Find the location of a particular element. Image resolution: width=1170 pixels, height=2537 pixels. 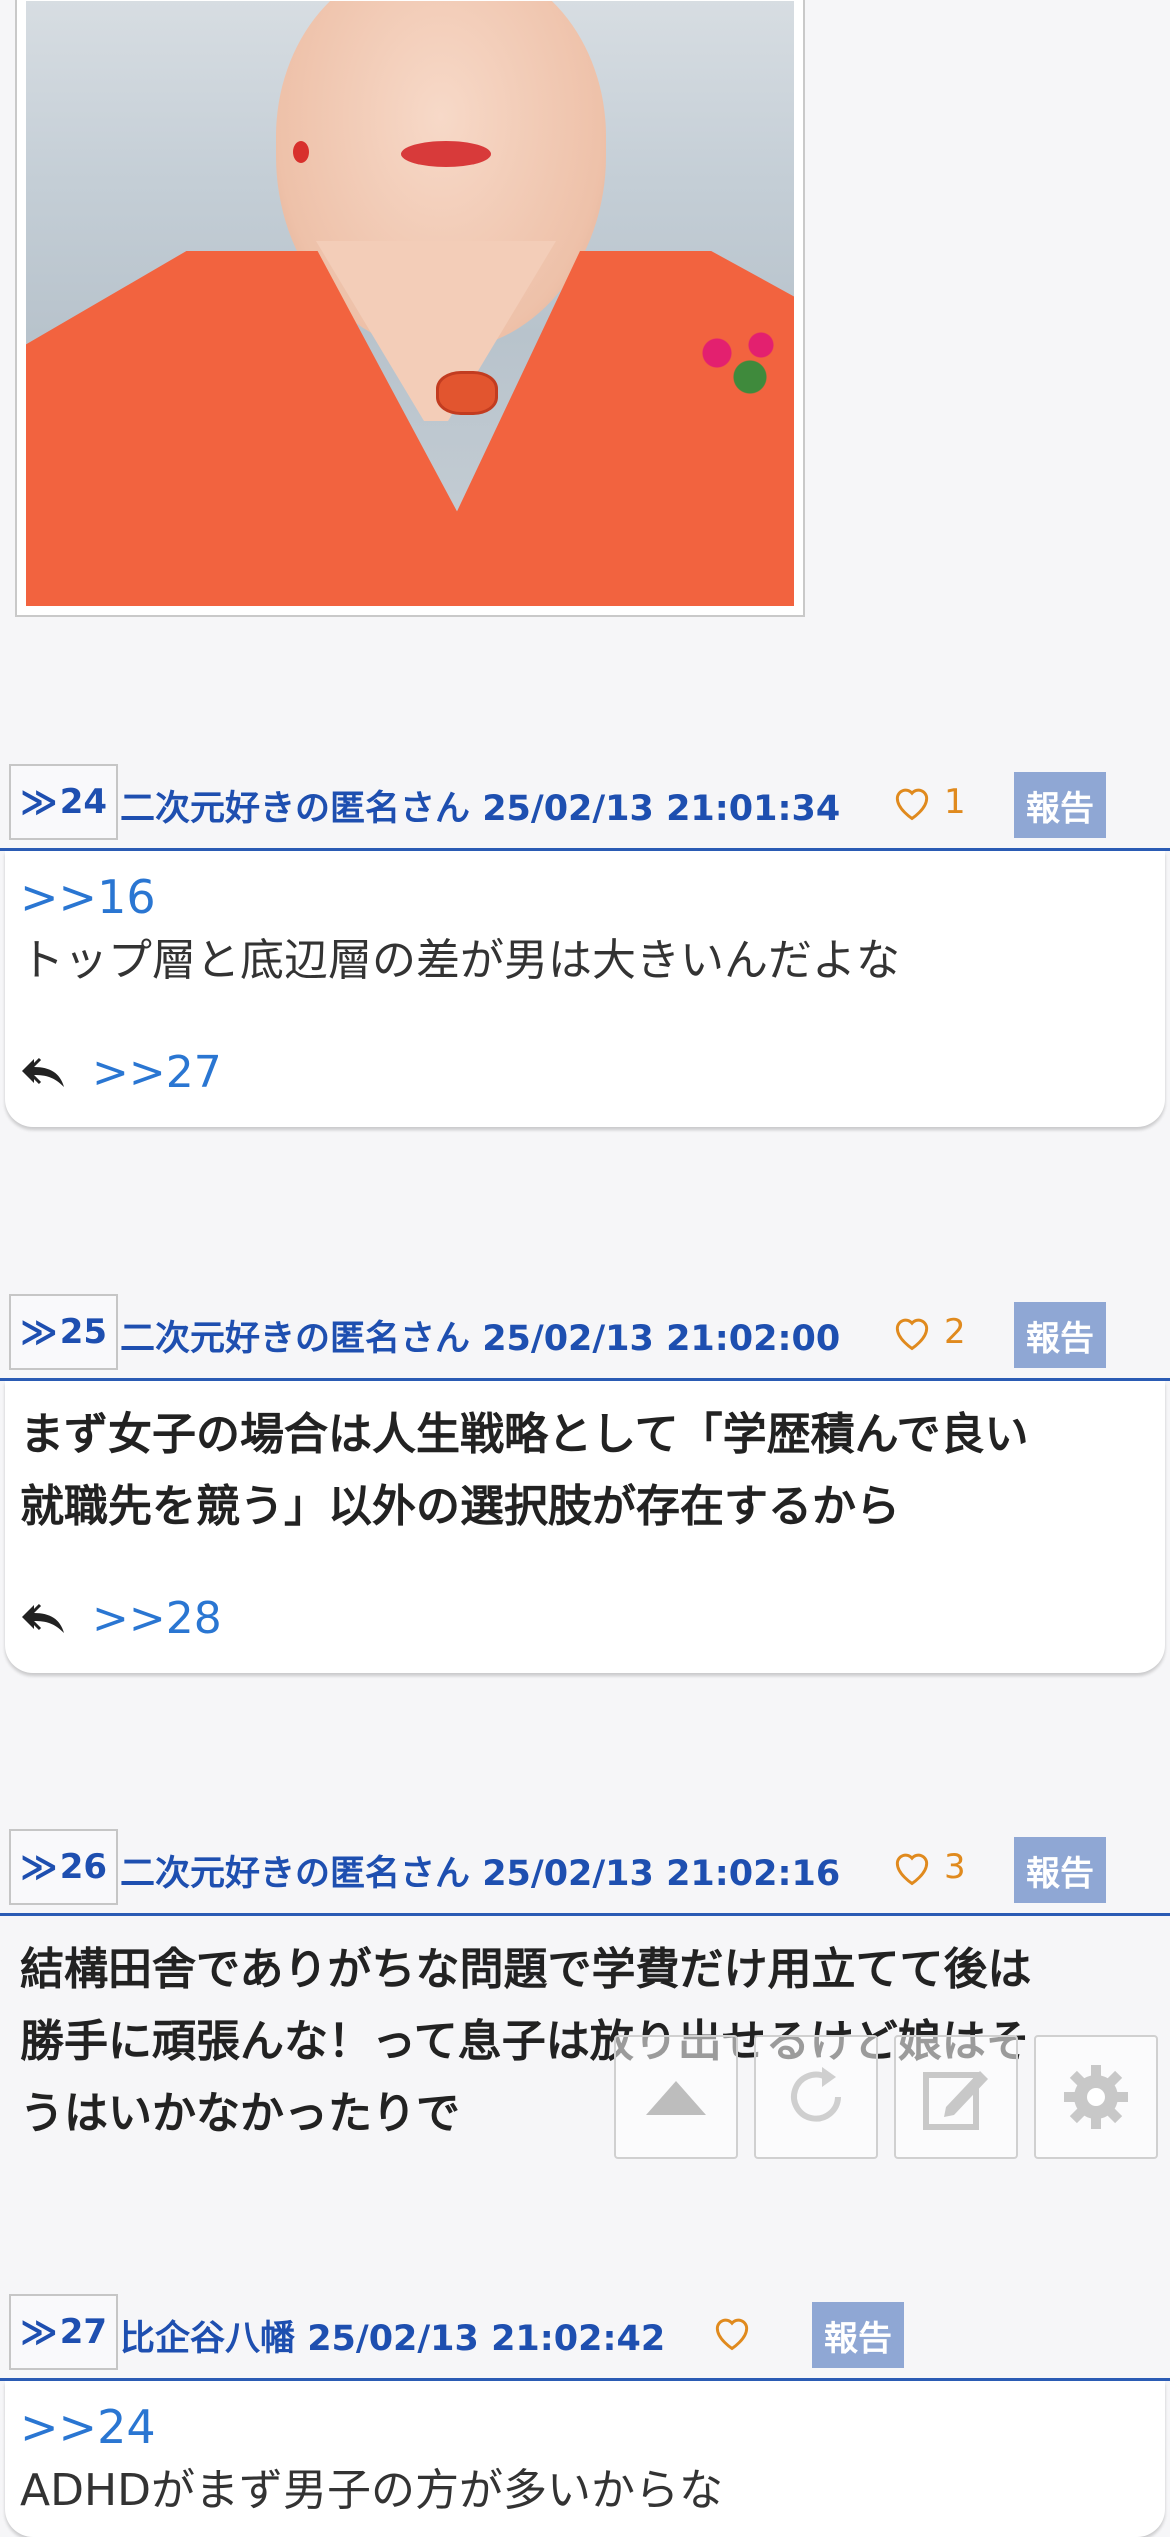

post-author: 二次元好きの匿名さん 25/02/13 21:01:34 is located at coordinates (480, 805).